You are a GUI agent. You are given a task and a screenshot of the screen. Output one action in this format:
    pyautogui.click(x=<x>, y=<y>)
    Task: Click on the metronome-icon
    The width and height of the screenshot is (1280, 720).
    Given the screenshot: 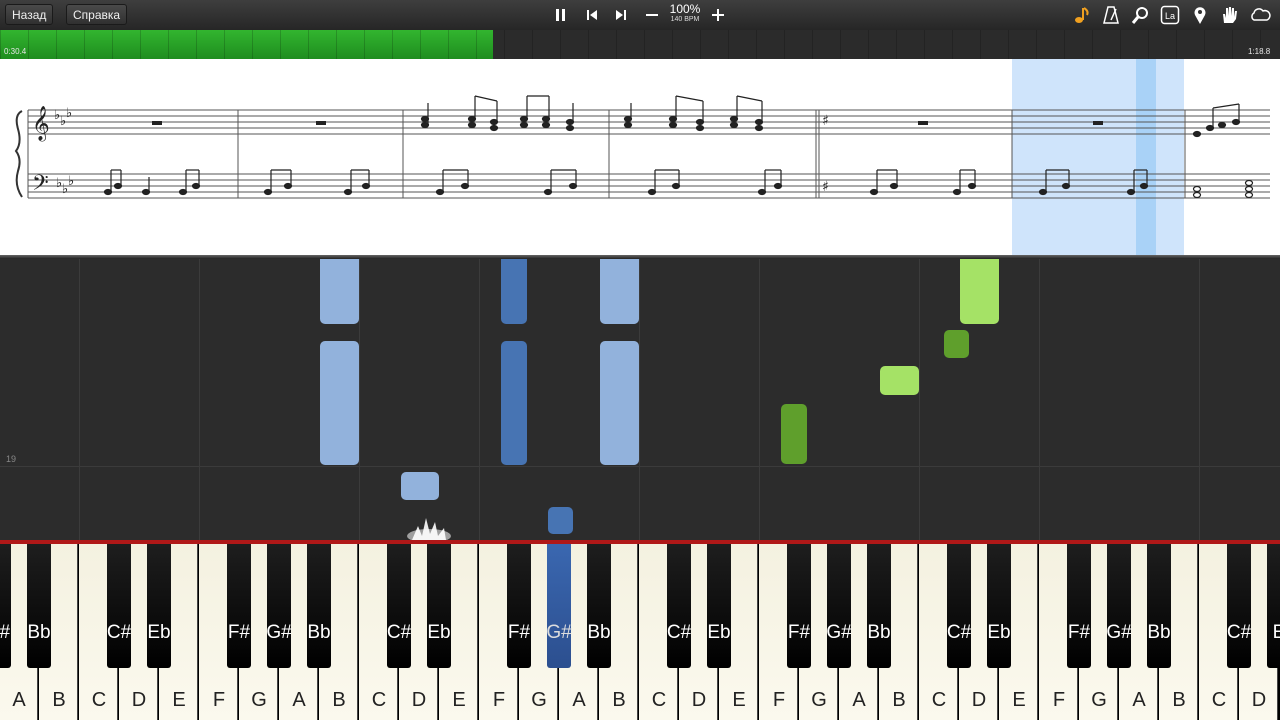 What is the action you would take?
    pyautogui.click(x=1111, y=15)
    